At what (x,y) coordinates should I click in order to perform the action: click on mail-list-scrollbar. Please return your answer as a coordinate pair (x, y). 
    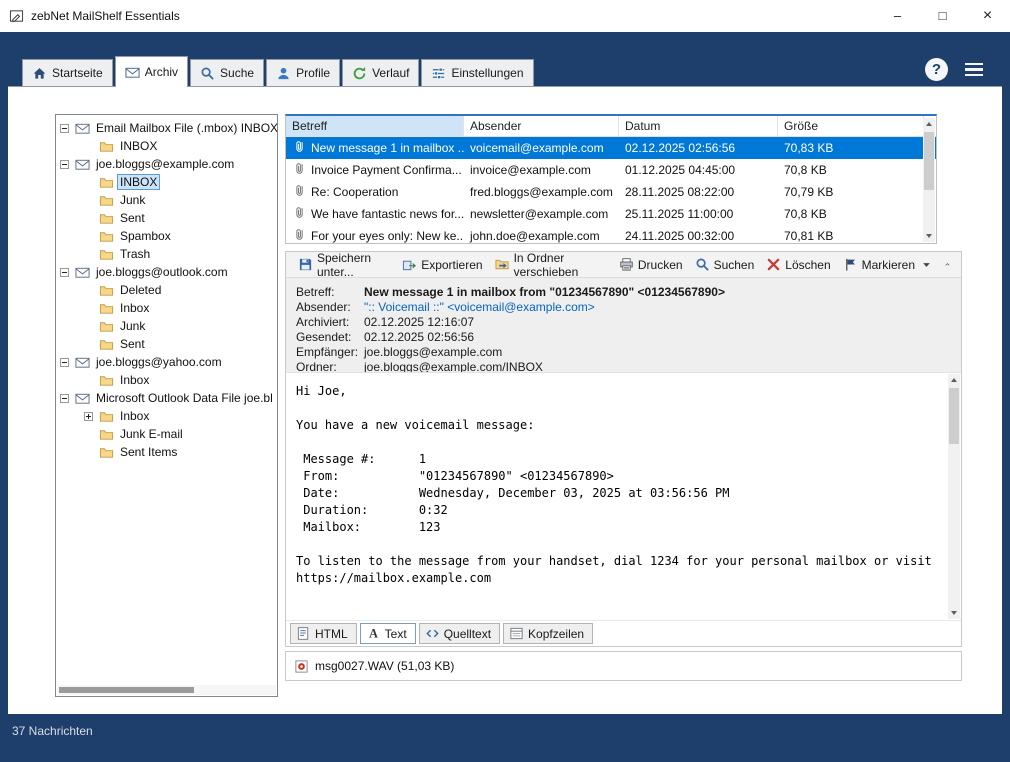
    Looking at the image, I should click on (929, 180).